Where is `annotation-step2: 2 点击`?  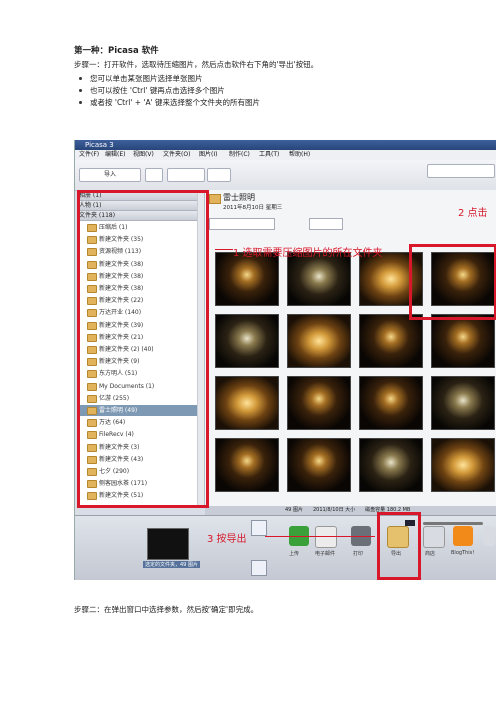
annotation-step2: 2 点击 is located at coordinates (473, 213).